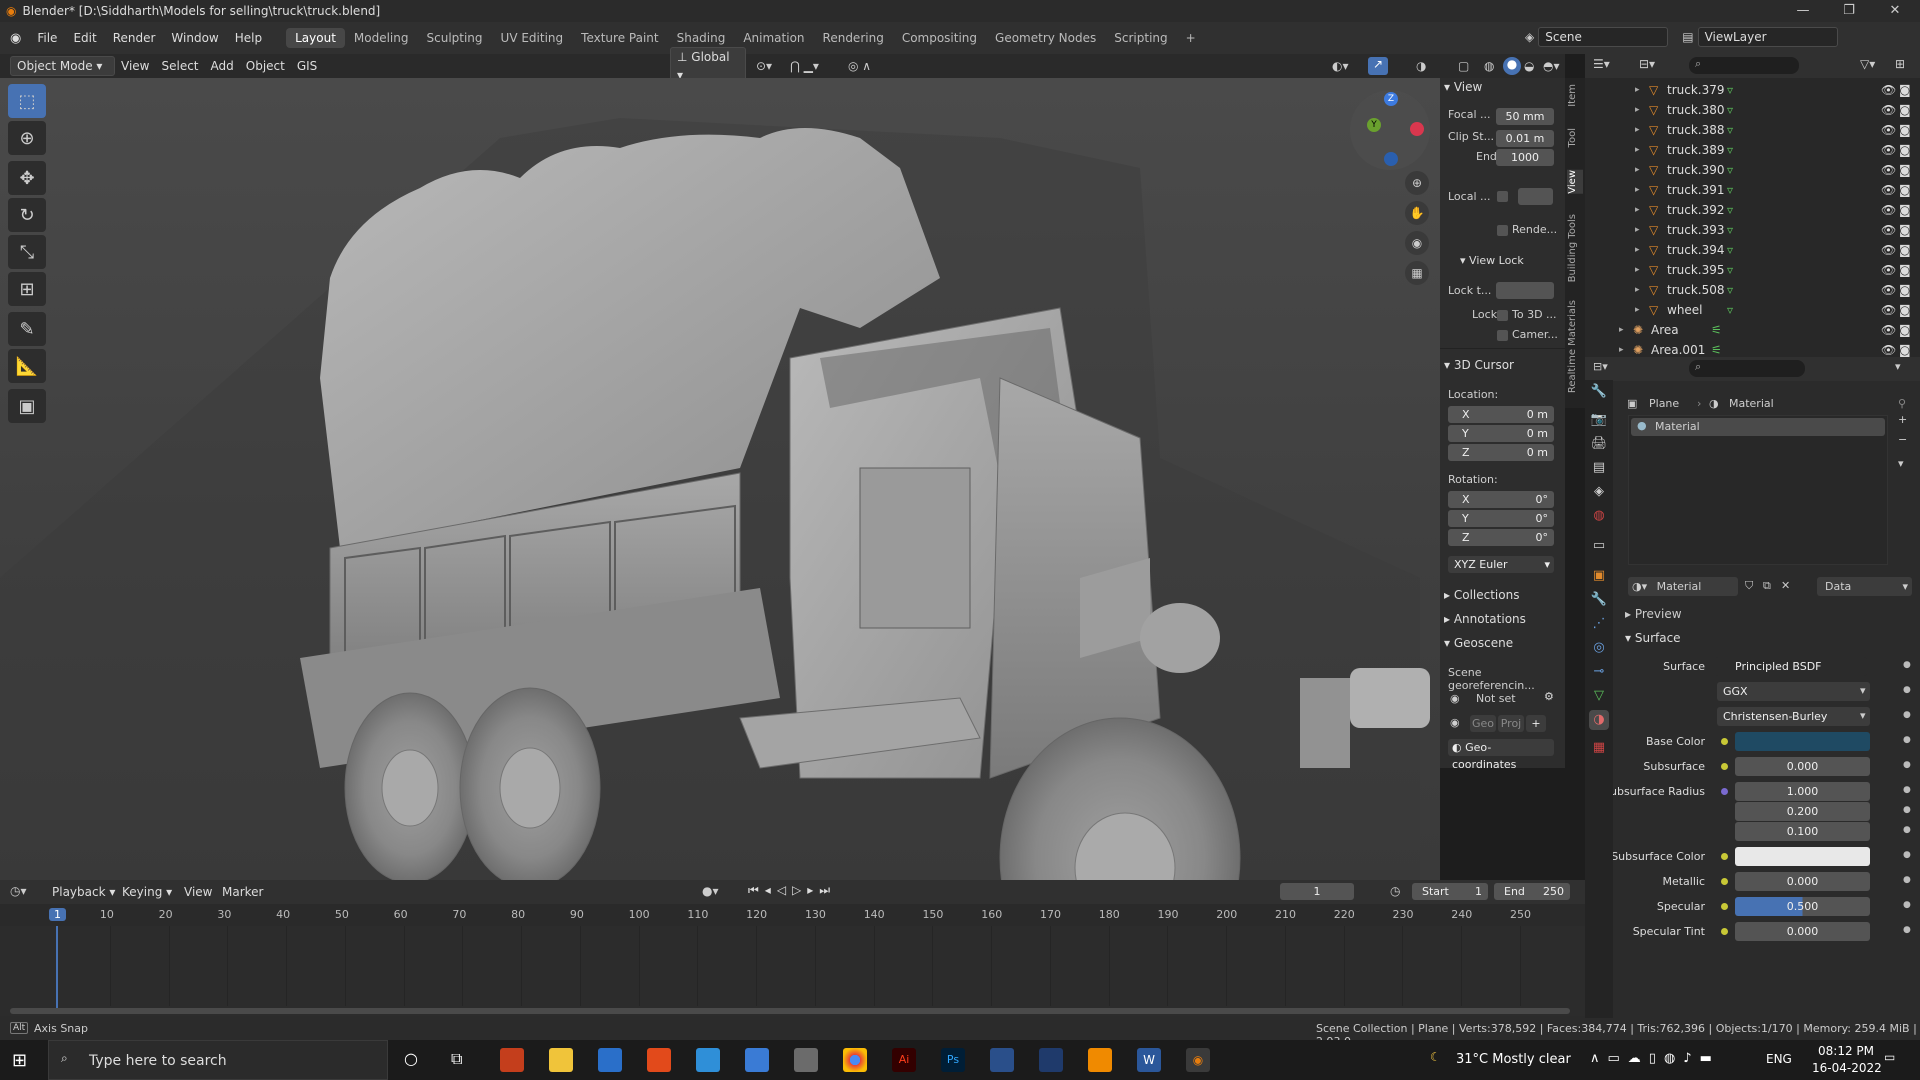 This screenshot has height=1080, width=1920. I want to click on gizmo-z-icon: Z, so click(1391, 99).